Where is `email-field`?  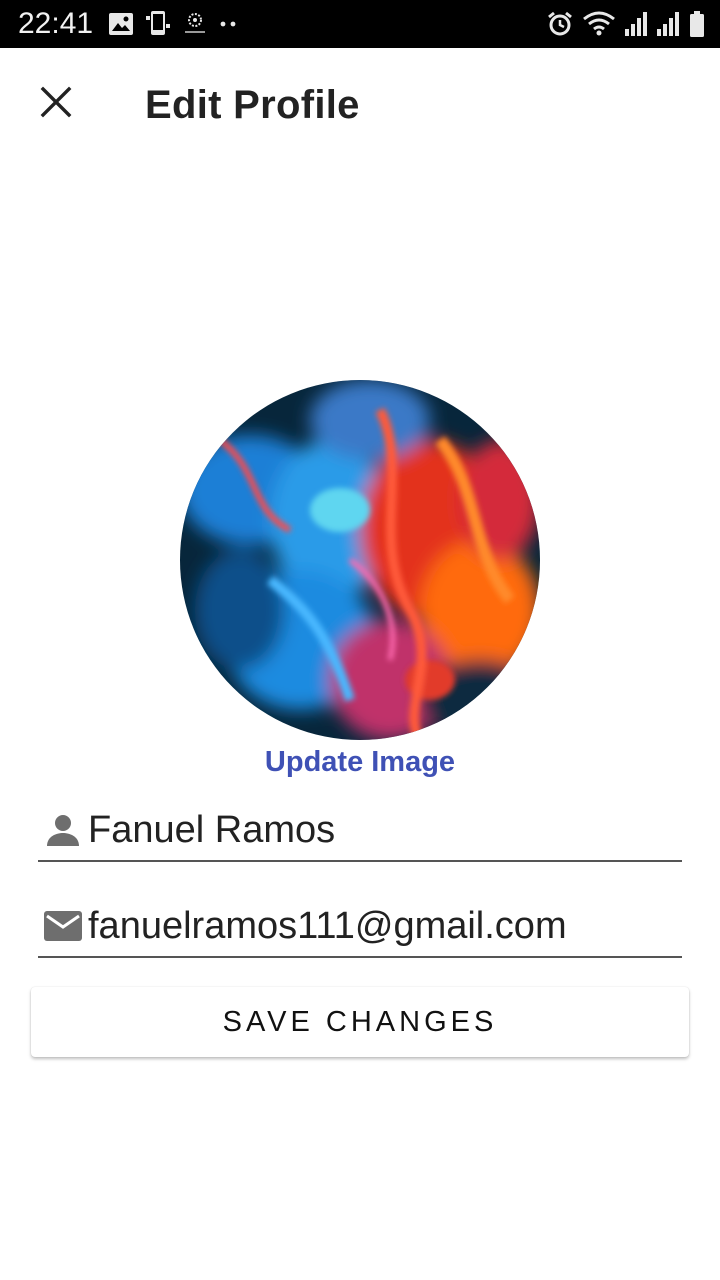 email-field is located at coordinates (360, 927).